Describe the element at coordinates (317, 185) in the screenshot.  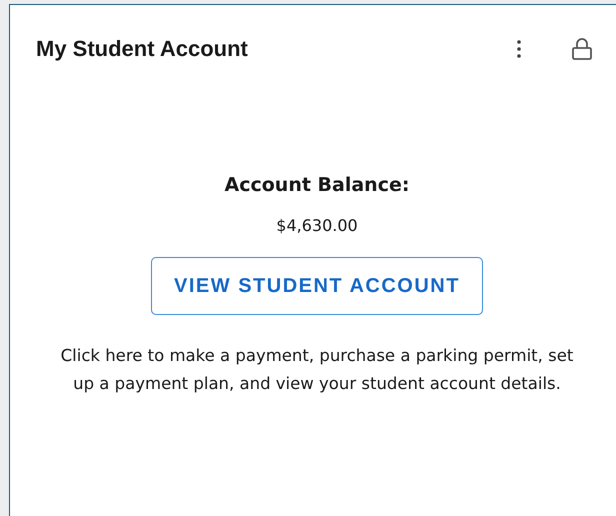
I see `balance-label: Account Balance:` at that location.